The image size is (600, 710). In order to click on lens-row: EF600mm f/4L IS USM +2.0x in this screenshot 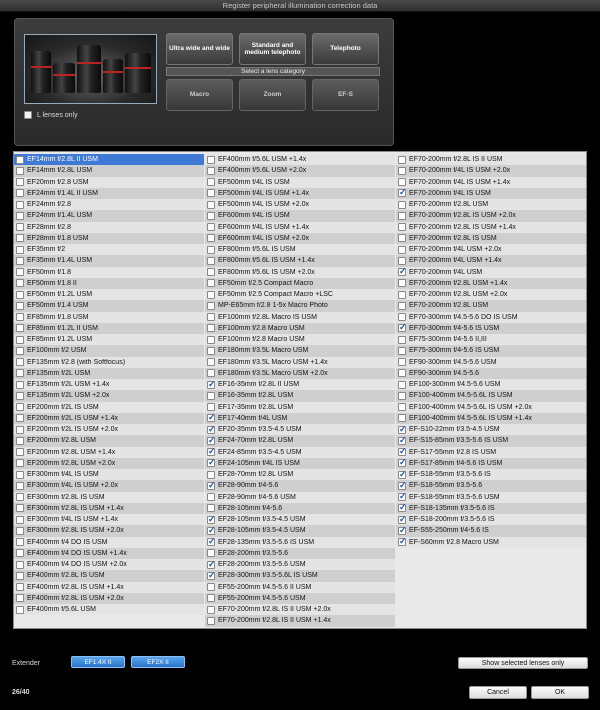, I will do `click(300, 238)`.